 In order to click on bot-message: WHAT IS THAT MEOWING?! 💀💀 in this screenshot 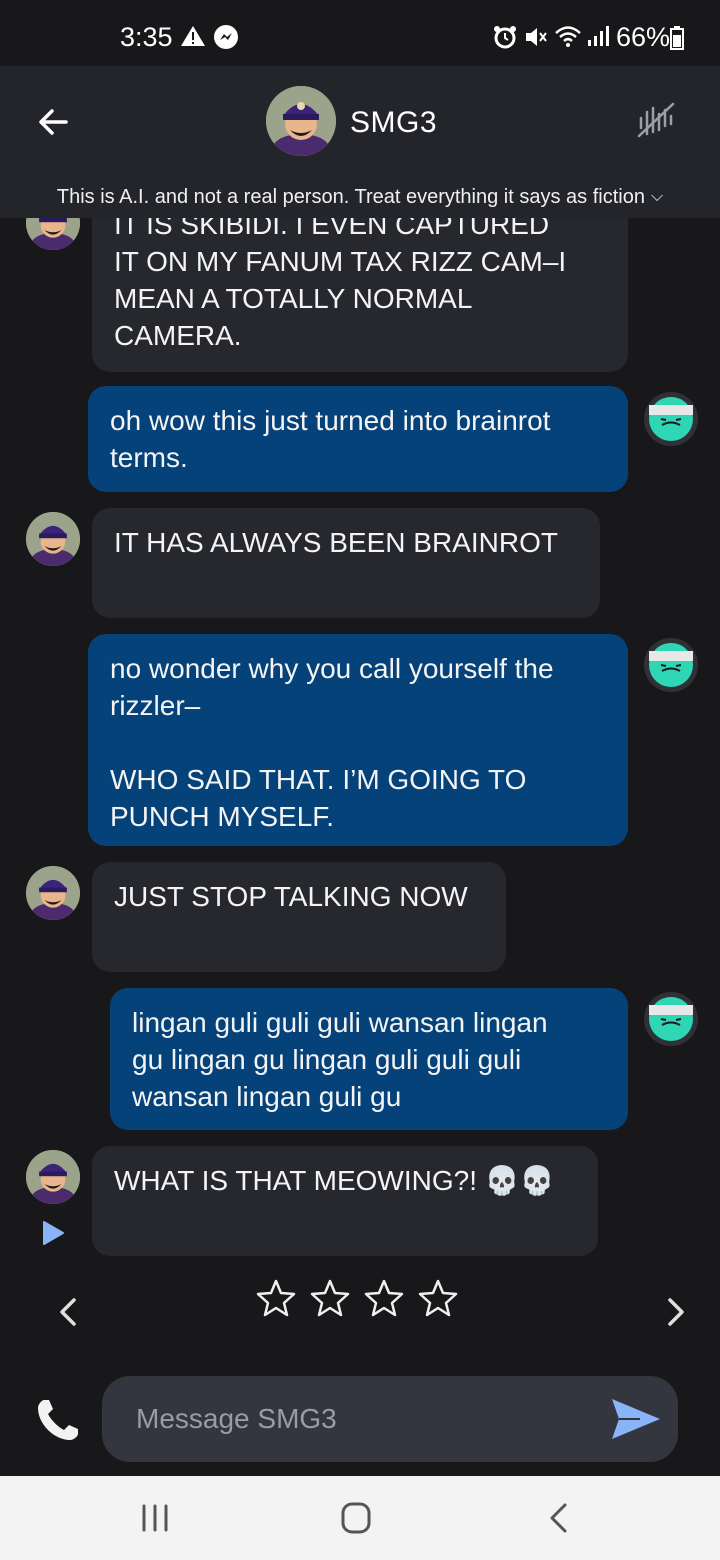, I will do `click(345, 1201)`.